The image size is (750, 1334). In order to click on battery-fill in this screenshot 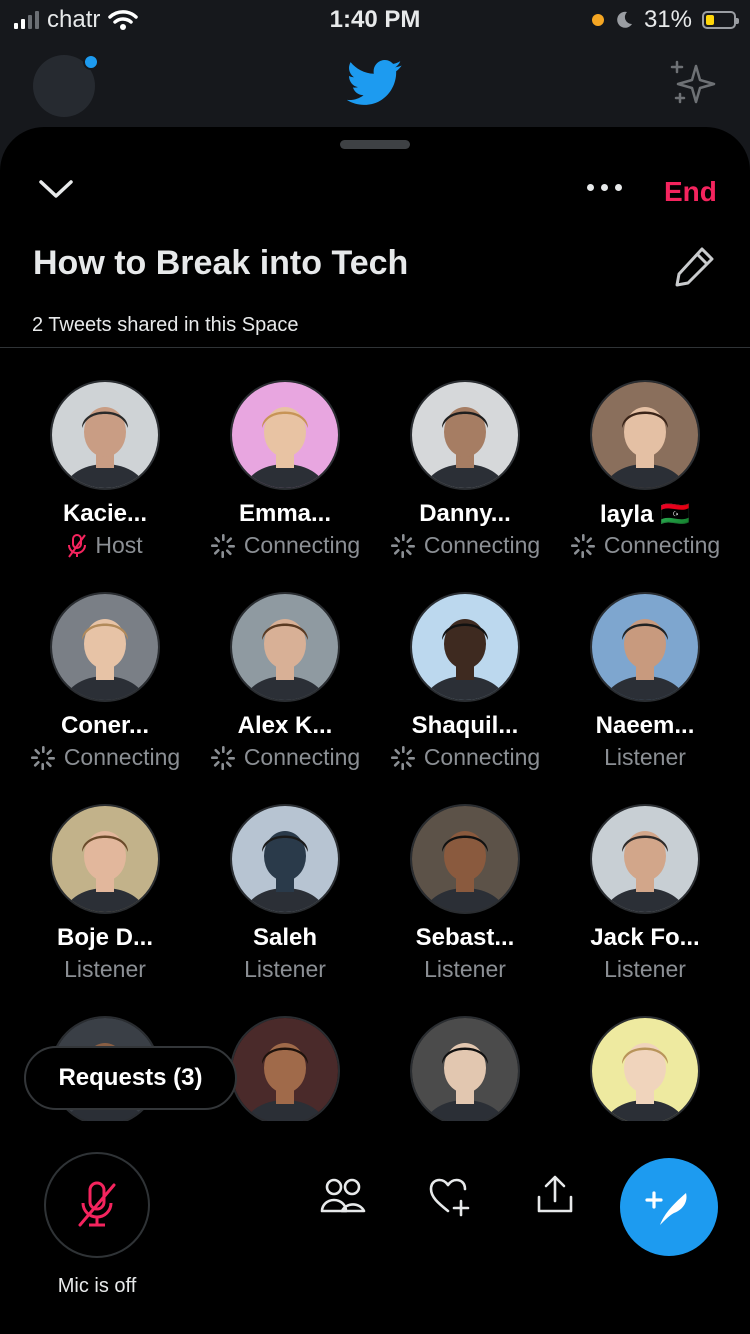, I will do `click(710, 20)`.